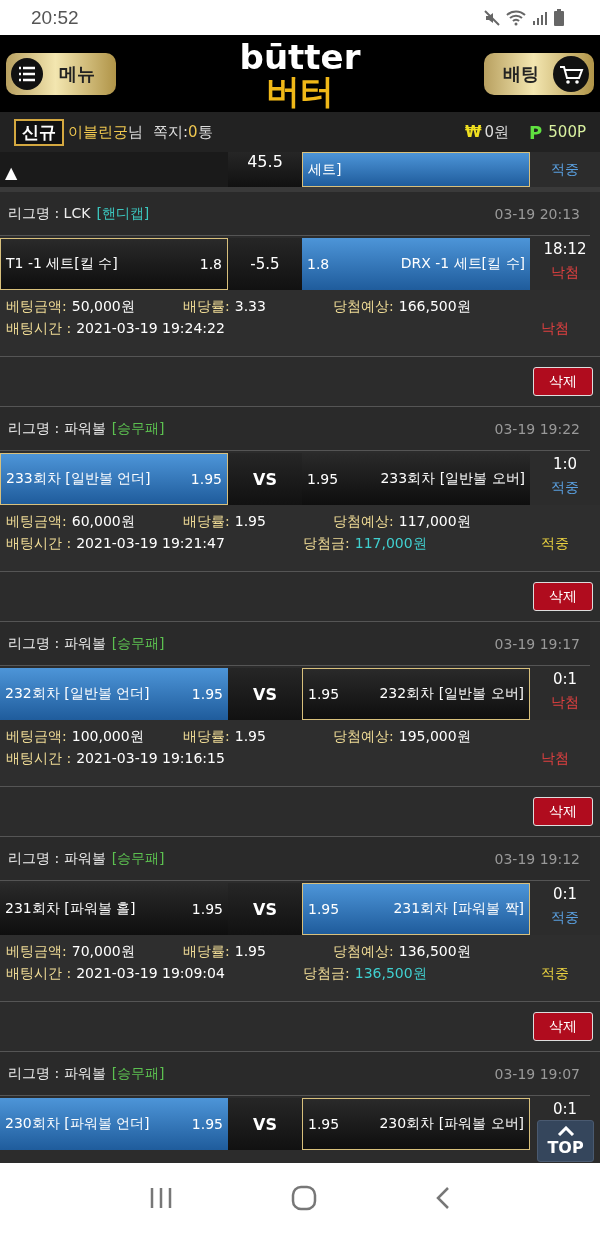 Image resolution: width=600 pixels, height=1233 pixels. I want to click on bet-amount: 100,000원, so click(107, 736).